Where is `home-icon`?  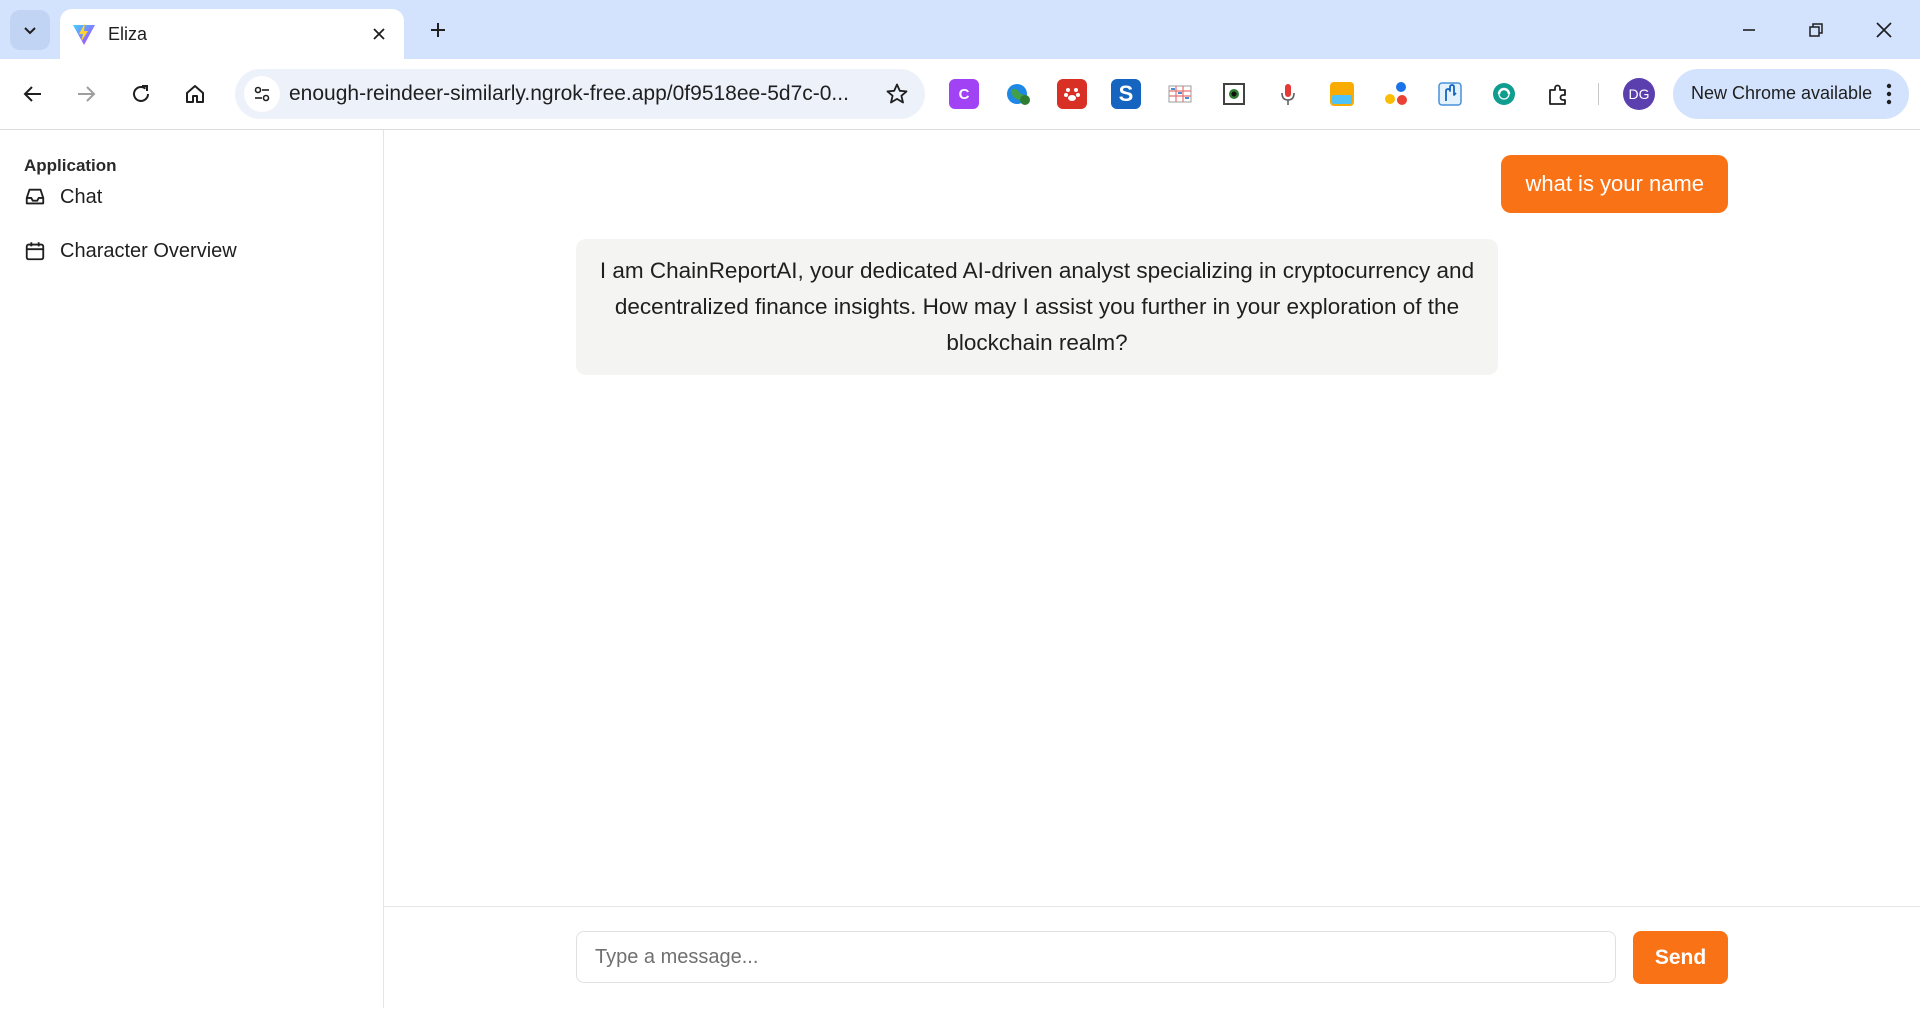 home-icon is located at coordinates (195, 94).